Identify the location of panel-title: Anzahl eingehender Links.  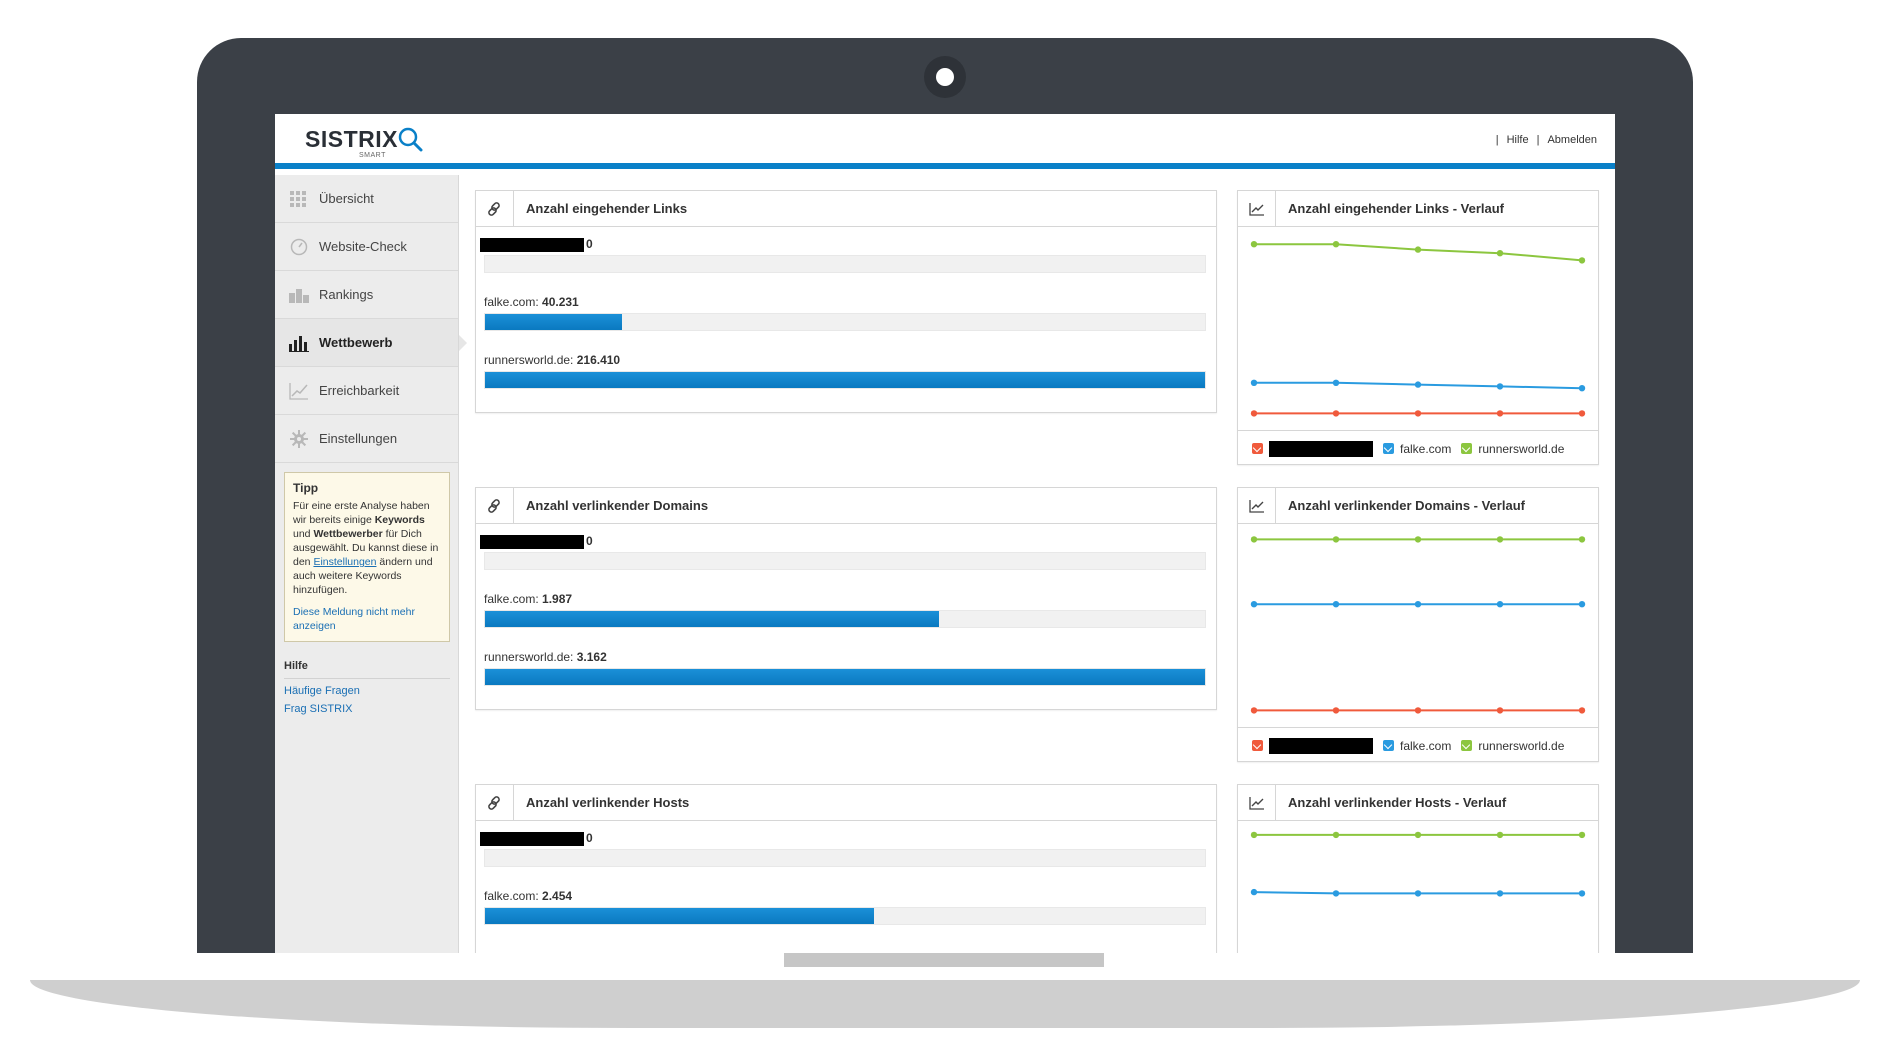
(607, 208).